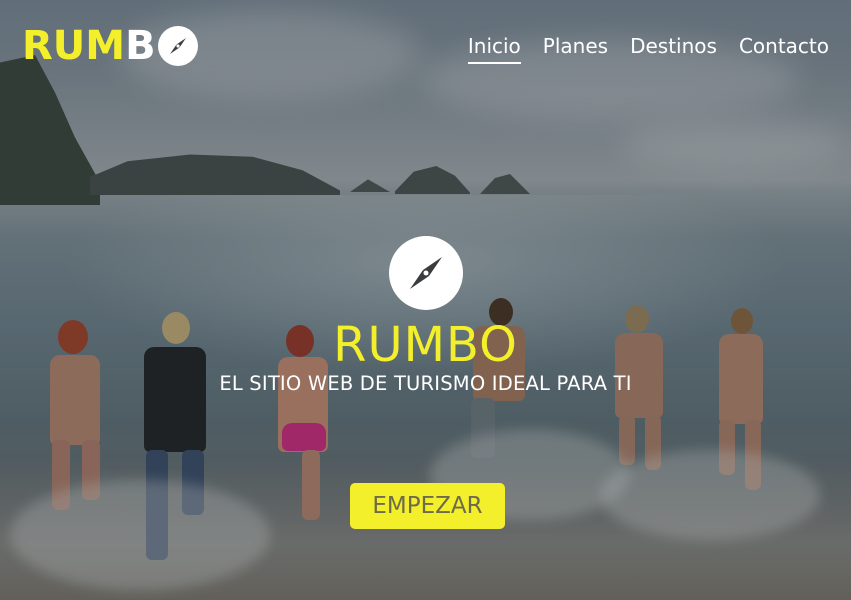 This screenshot has width=851, height=600. What do you see at coordinates (425, 384) in the screenshot?
I see `hero-subtitle: EL SITIO WEB DE TURISMO IDEAL PARA TI` at bounding box center [425, 384].